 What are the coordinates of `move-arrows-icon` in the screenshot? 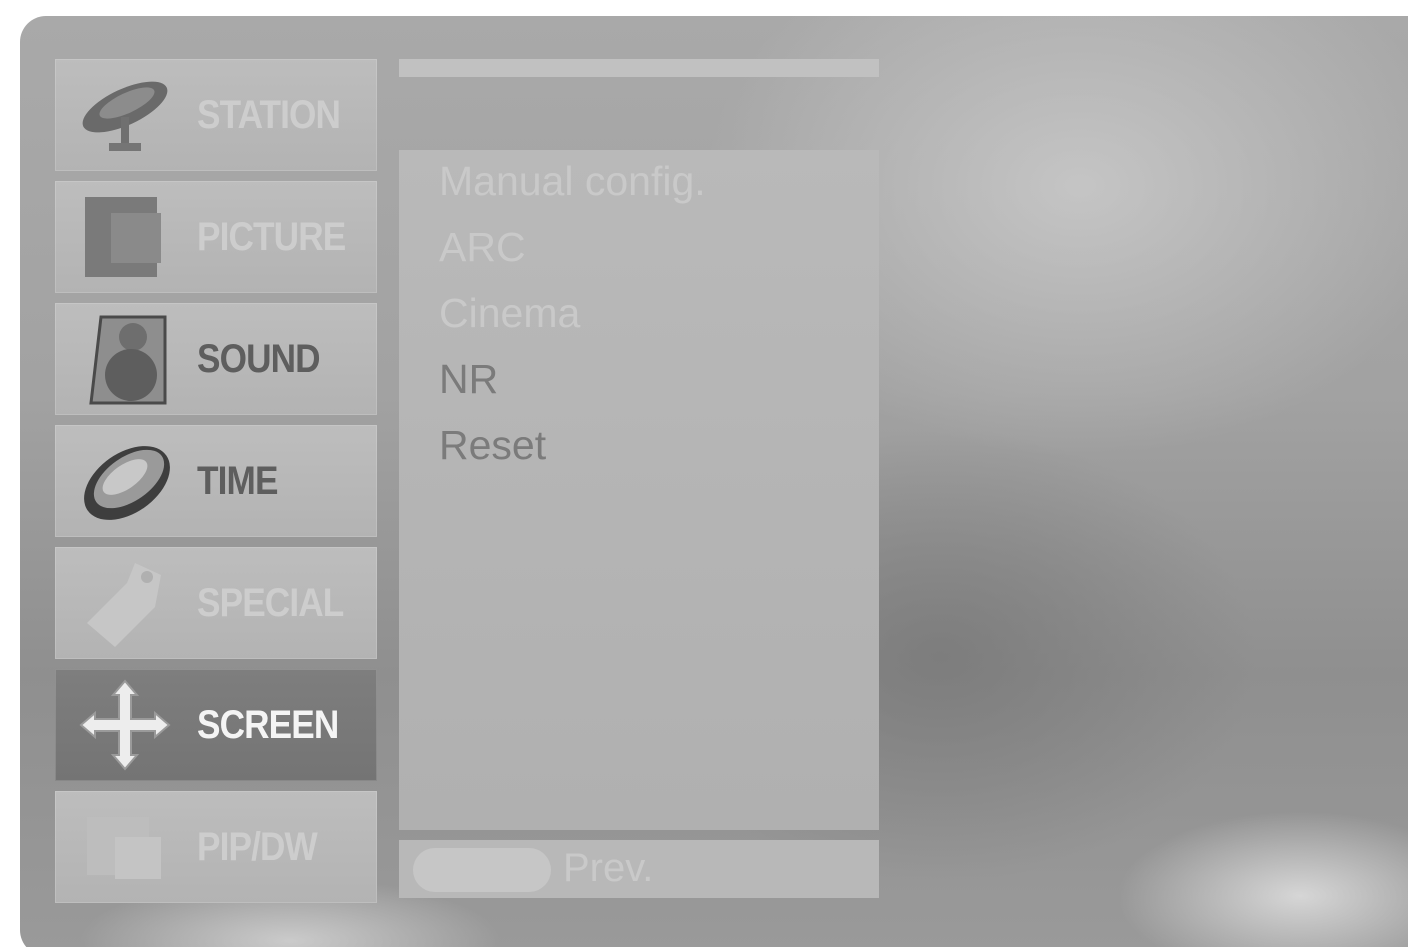 It's located at (125, 725).